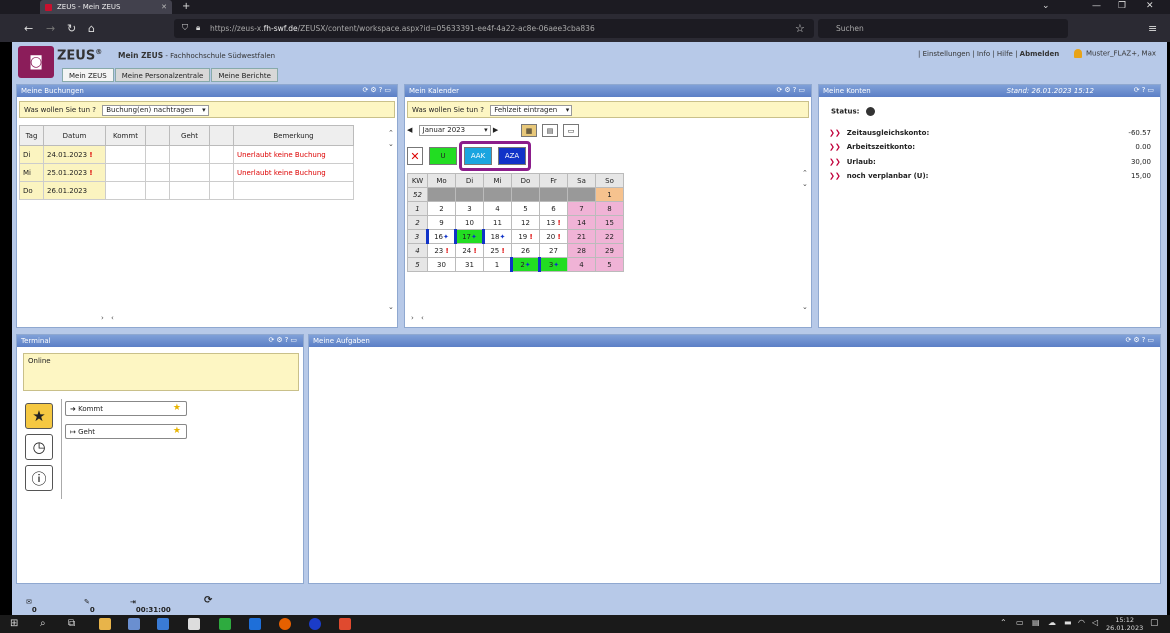 This screenshot has width=1170, height=633. Describe the element at coordinates (422, 318) in the screenshot. I see `scroll-left-icon: ‹` at that location.